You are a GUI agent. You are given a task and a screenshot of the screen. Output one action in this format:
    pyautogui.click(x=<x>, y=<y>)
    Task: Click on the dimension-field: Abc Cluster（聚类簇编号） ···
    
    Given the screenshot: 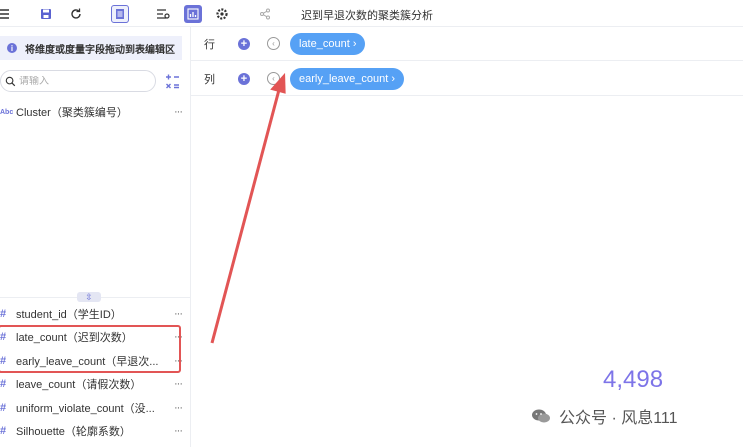 What is the action you would take?
    pyautogui.click(x=94, y=112)
    